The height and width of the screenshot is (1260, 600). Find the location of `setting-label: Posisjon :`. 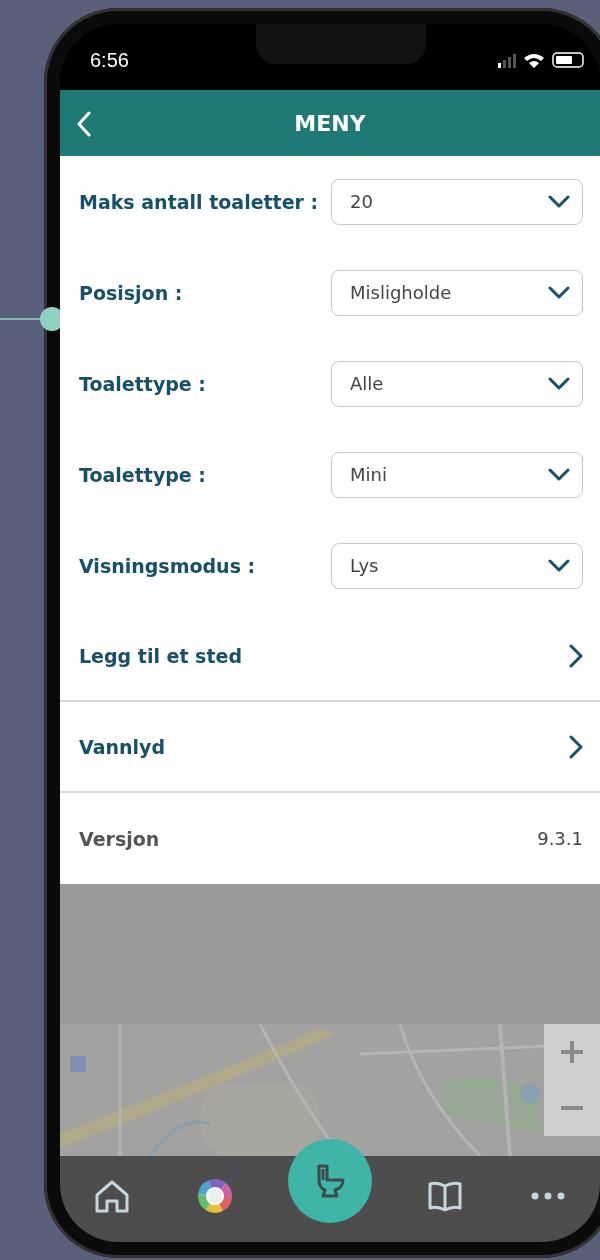

setting-label: Posisjon : is located at coordinates (131, 292).